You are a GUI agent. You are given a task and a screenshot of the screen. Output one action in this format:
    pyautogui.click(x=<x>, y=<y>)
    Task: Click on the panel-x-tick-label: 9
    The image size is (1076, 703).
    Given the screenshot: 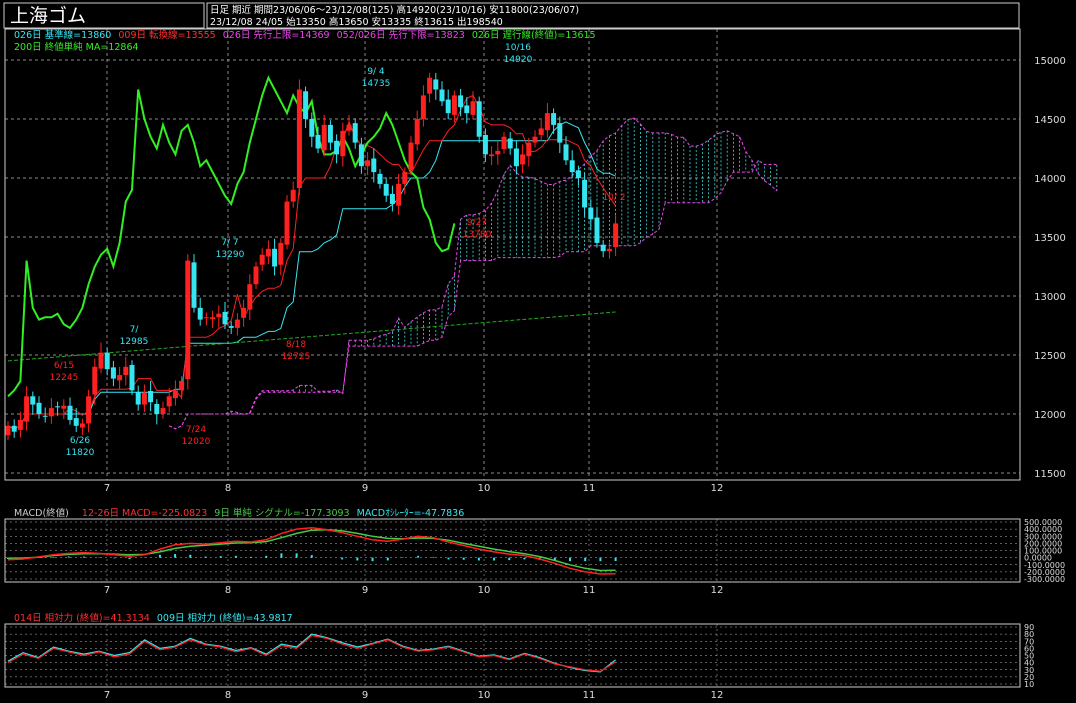 What is the action you would take?
    pyautogui.click(x=365, y=590)
    